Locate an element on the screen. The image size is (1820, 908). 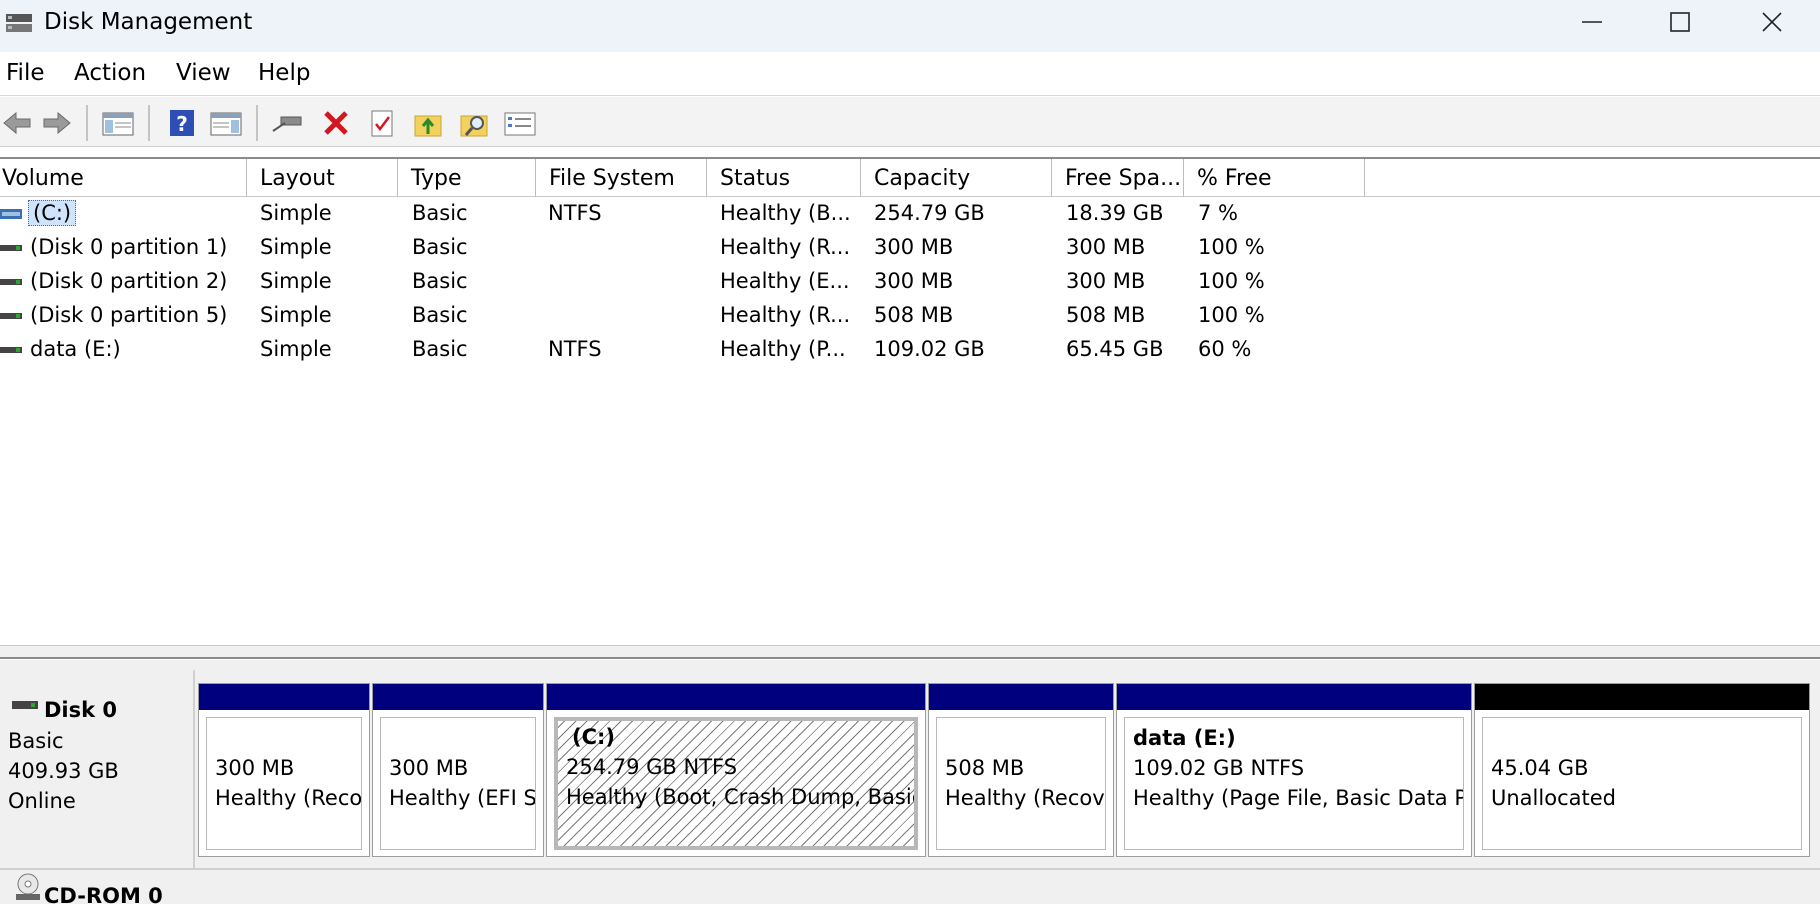
menu-bar: File Action View Help is located at coordinates (910, 74).